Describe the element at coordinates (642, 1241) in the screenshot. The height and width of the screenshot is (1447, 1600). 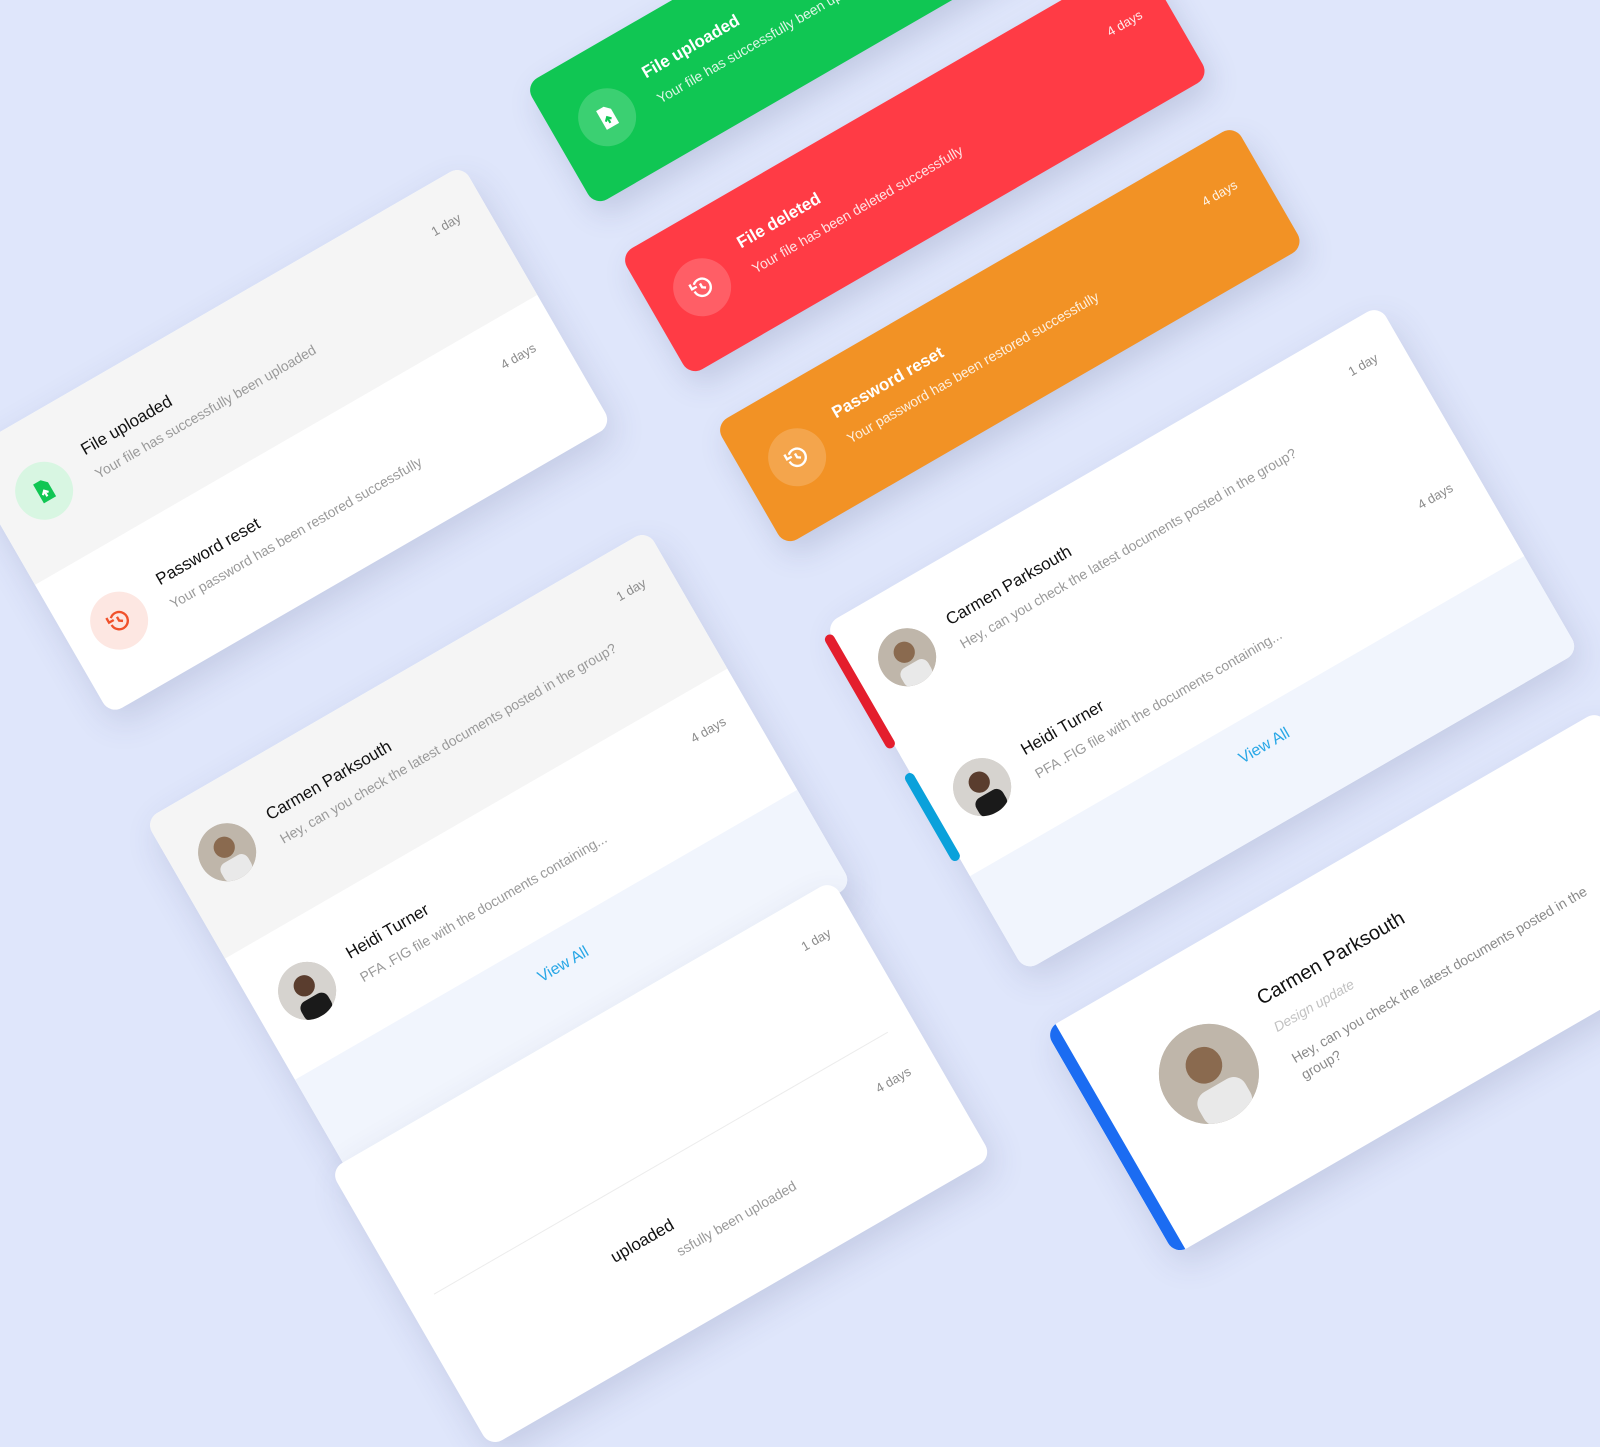
I see `notification-title: uploaded` at that location.